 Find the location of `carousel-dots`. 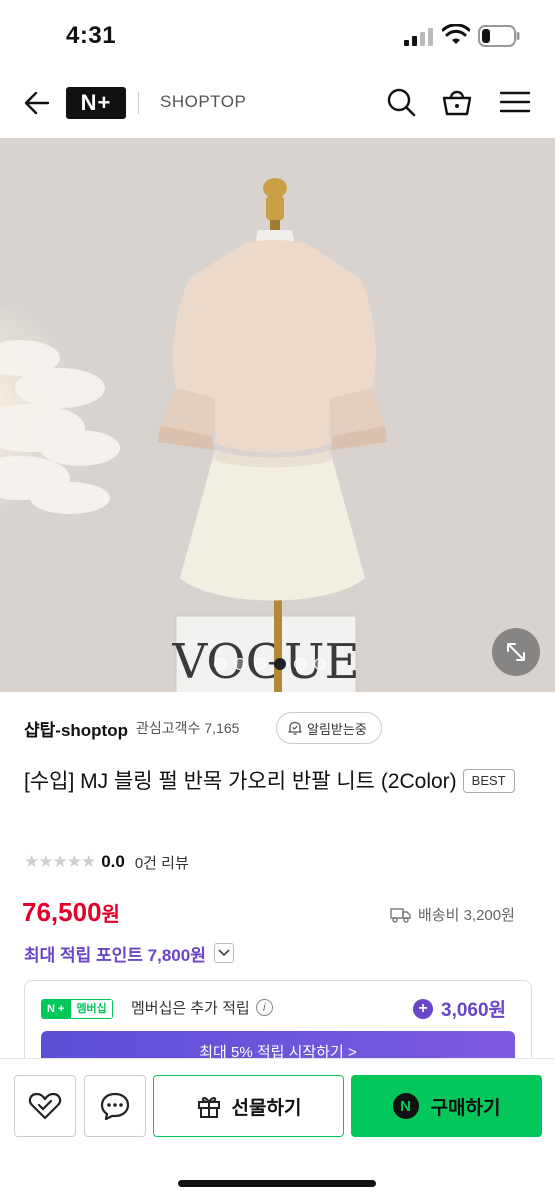

carousel-dots is located at coordinates (279, 664).